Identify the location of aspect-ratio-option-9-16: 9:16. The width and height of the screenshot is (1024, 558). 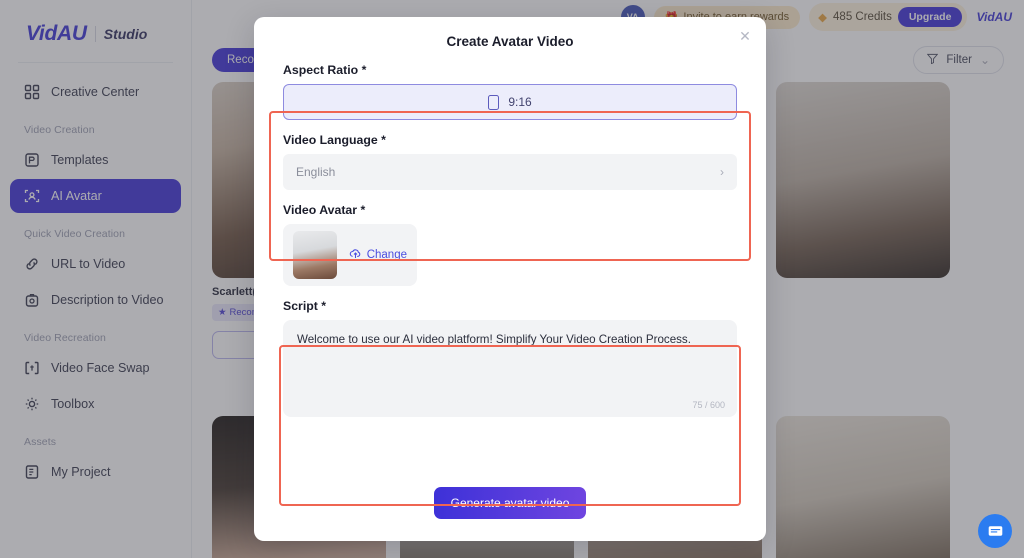
(510, 102).